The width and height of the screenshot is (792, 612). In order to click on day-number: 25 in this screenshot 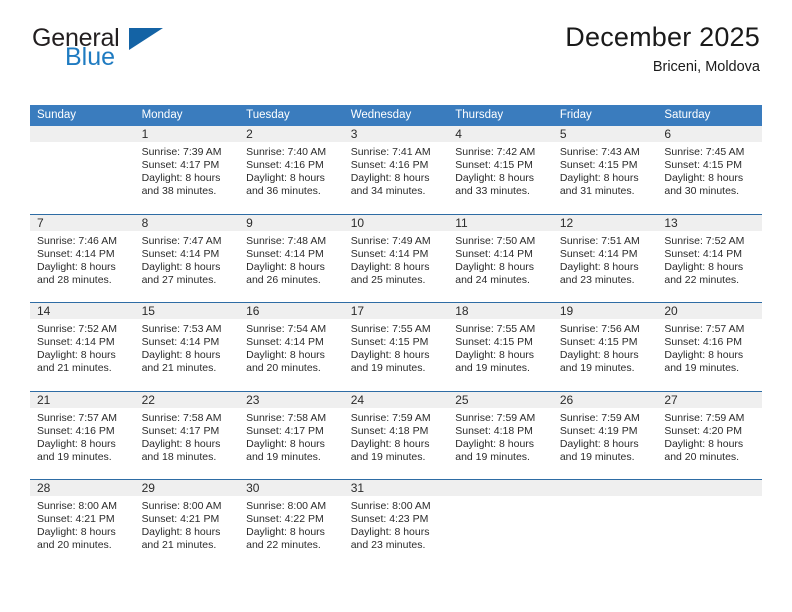, I will do `click(500, 399)`.